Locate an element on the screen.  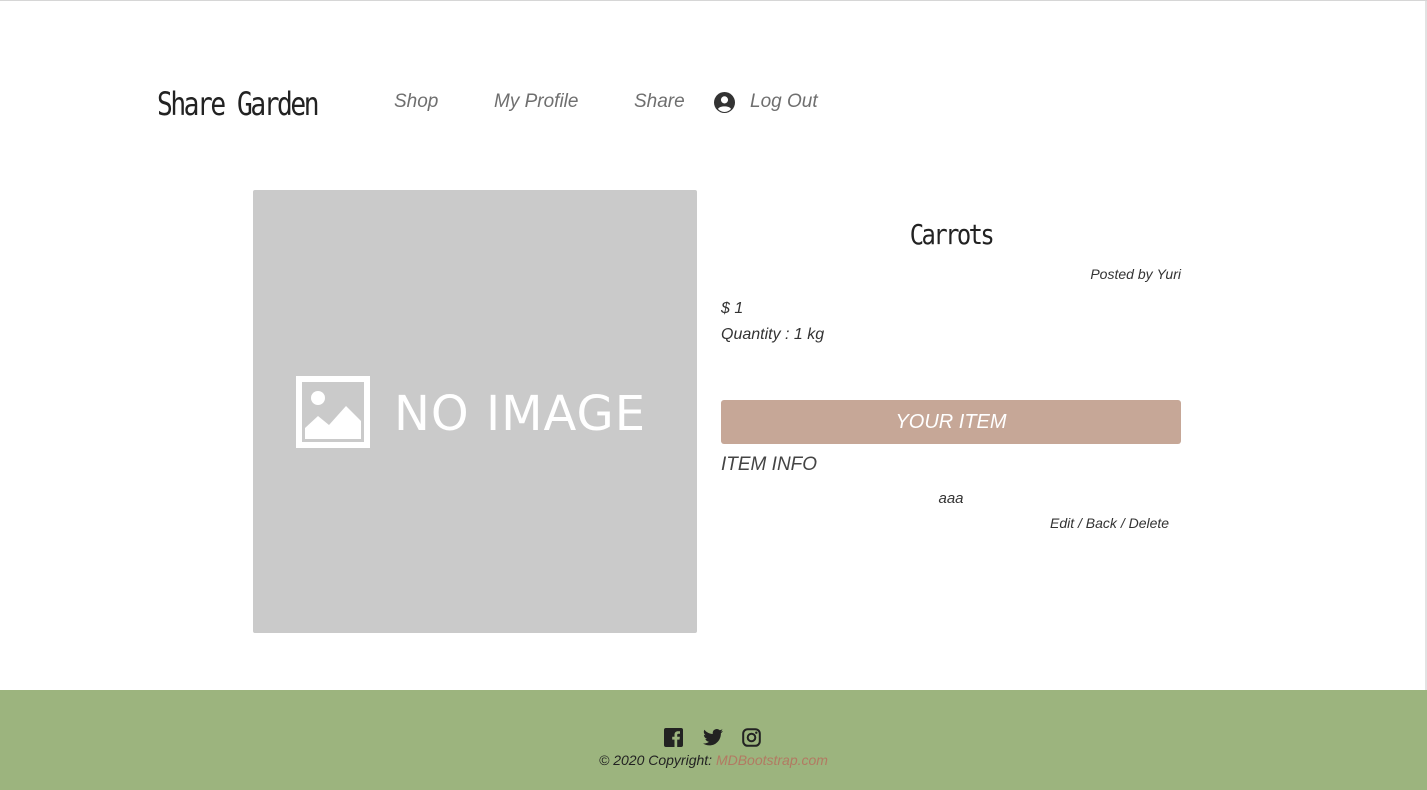
nav-shop: Shop is located at coordinates (416, 102).